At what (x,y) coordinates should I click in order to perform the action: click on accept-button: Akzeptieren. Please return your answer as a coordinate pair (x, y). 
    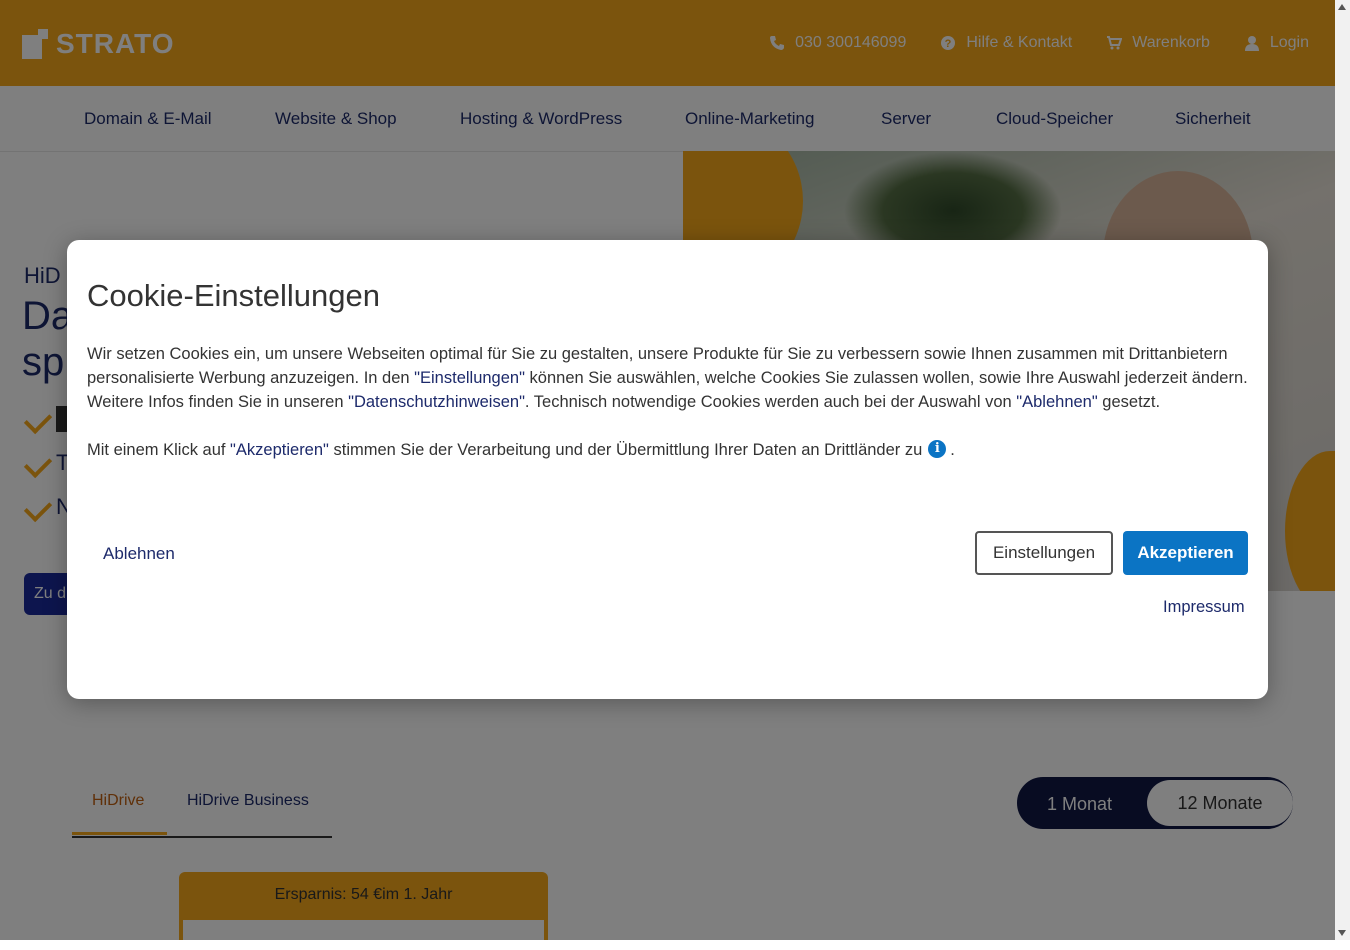
    Looking at the image, I should click on (1185, 553).